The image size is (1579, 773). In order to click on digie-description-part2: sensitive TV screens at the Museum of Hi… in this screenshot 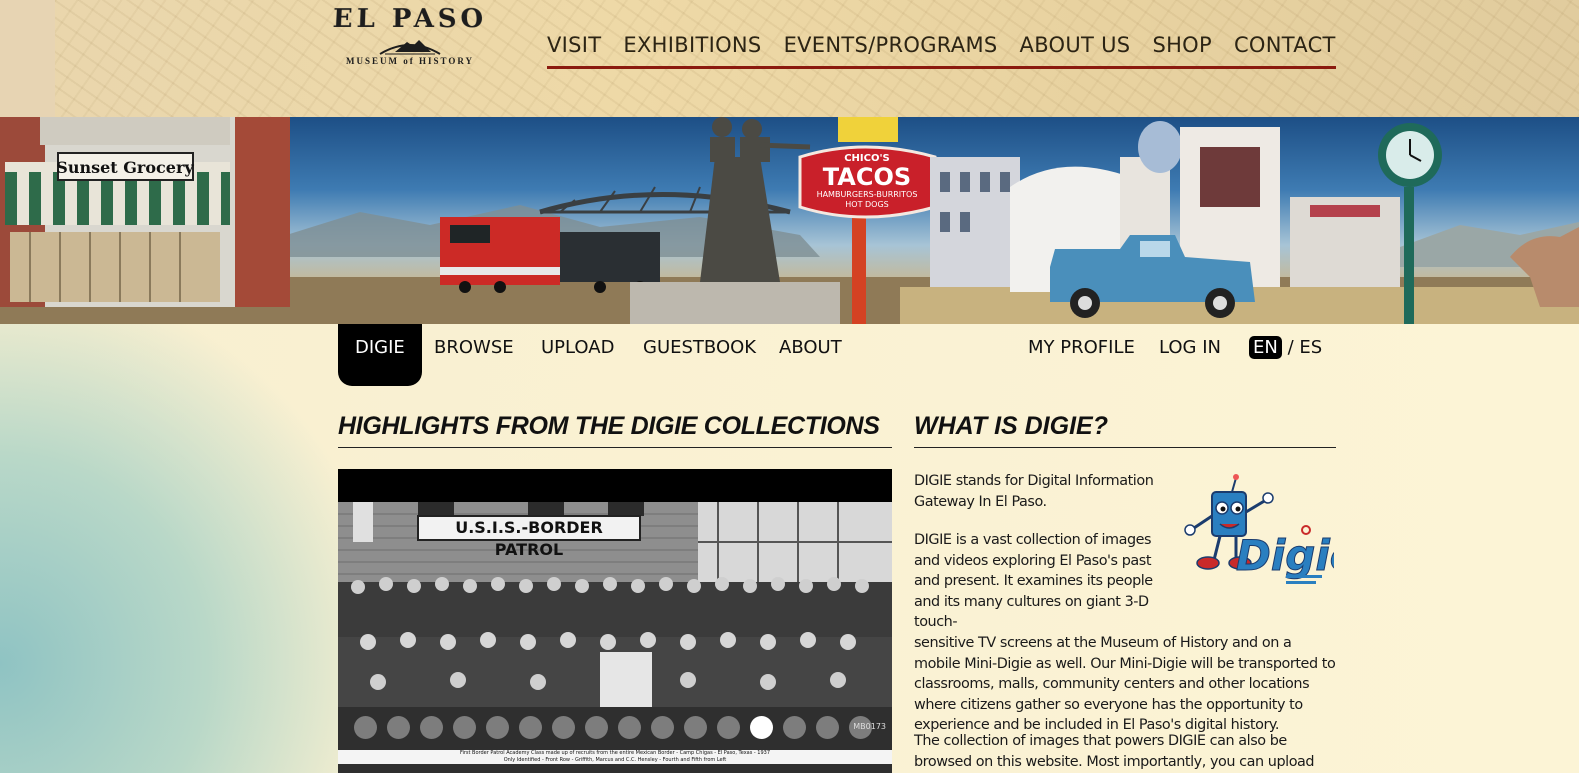, I will do `click(1125, 684)`.